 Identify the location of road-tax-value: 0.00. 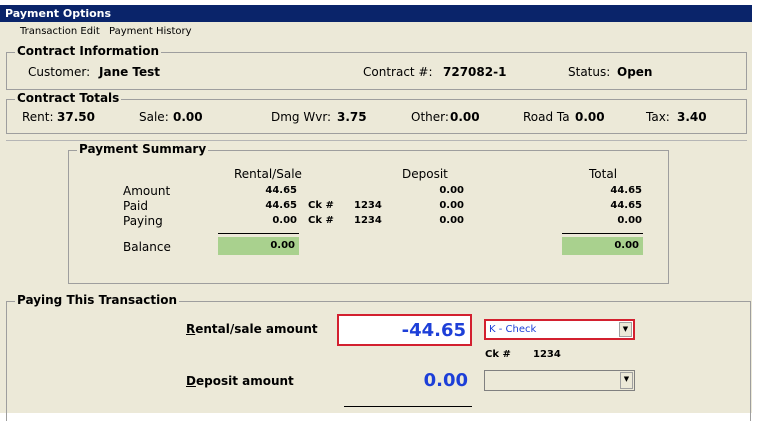
(590, 117).